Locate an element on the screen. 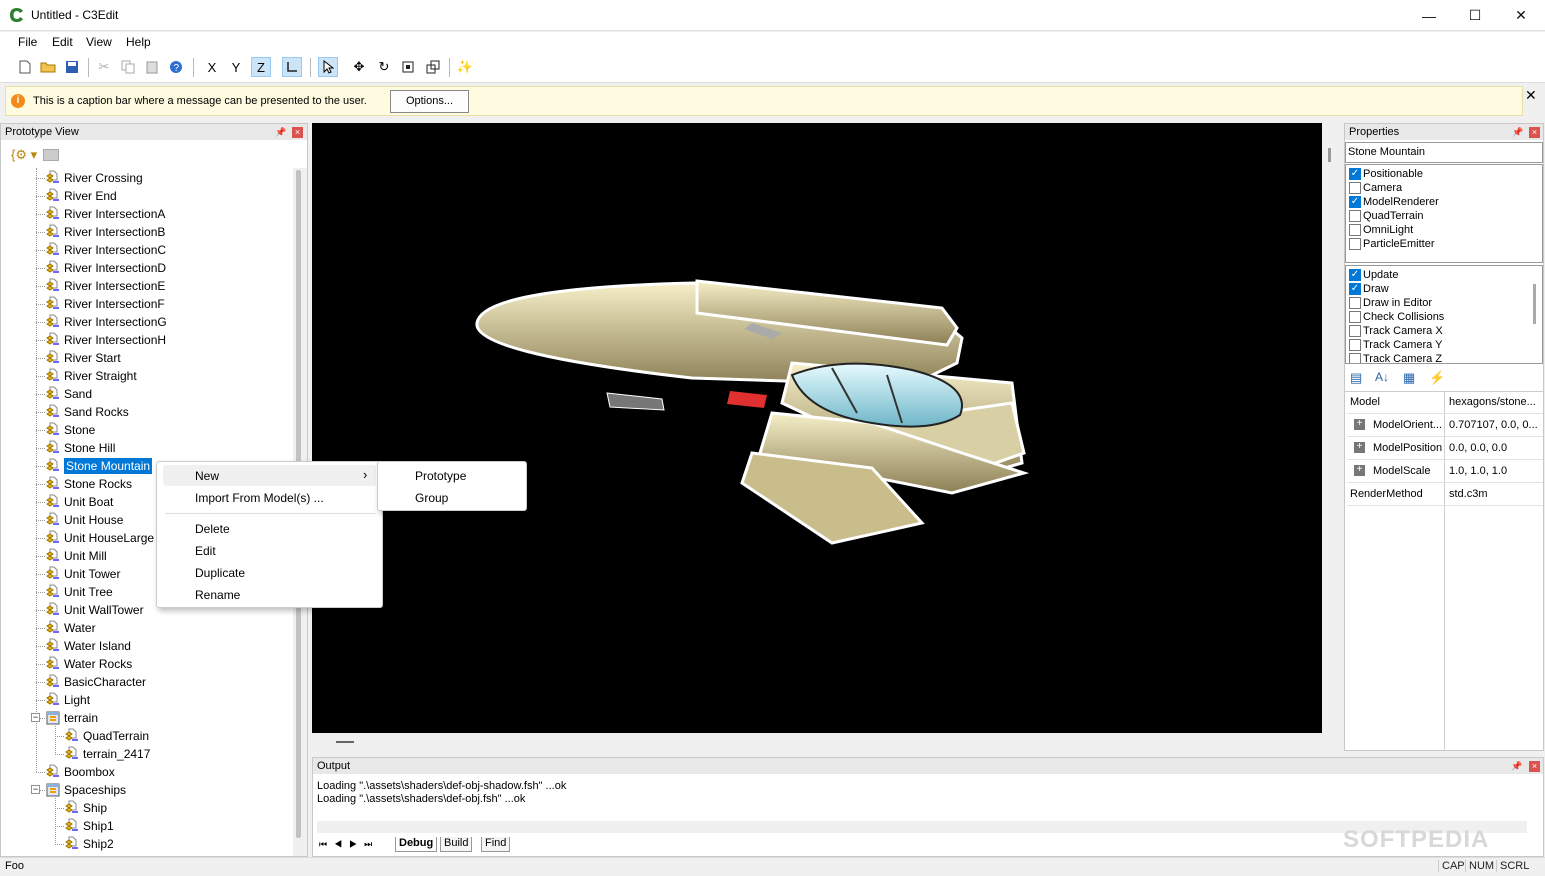 This screenshot has height=876, width=1545. tree-item: Unit WallTower is located at coordinates (94, 610).